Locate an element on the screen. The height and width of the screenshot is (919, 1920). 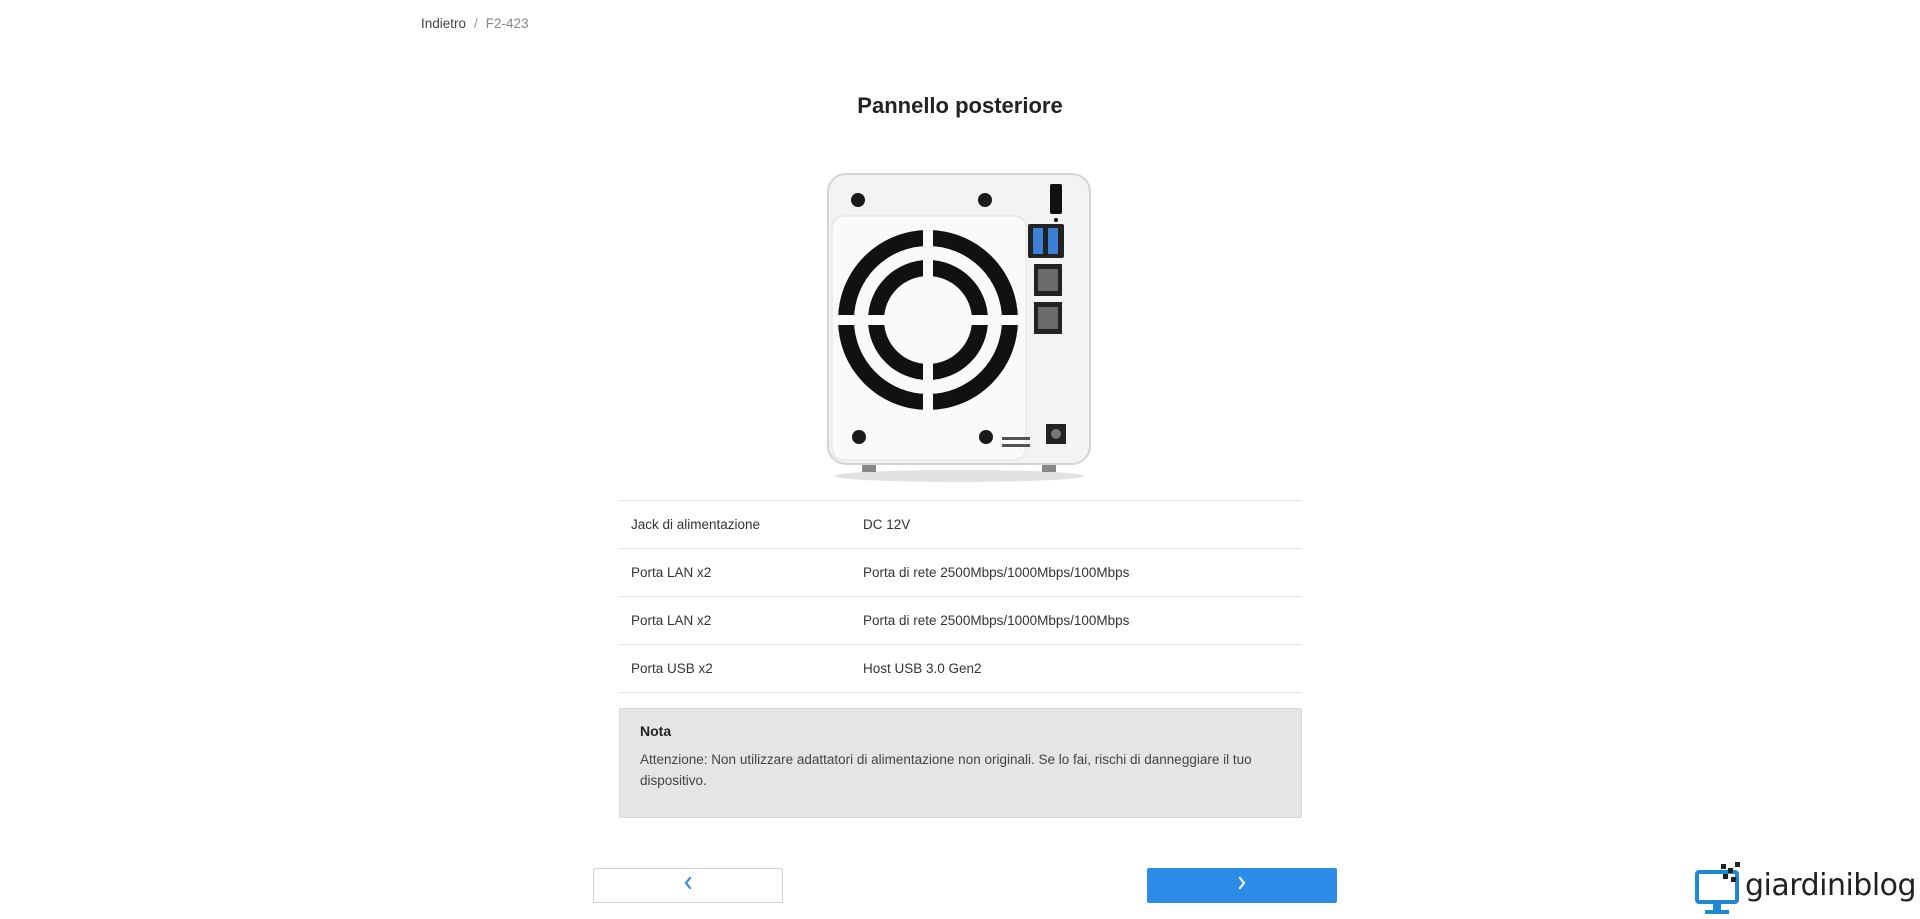
watermark-text: giardiniblog is located at coordinates (1831, 885).